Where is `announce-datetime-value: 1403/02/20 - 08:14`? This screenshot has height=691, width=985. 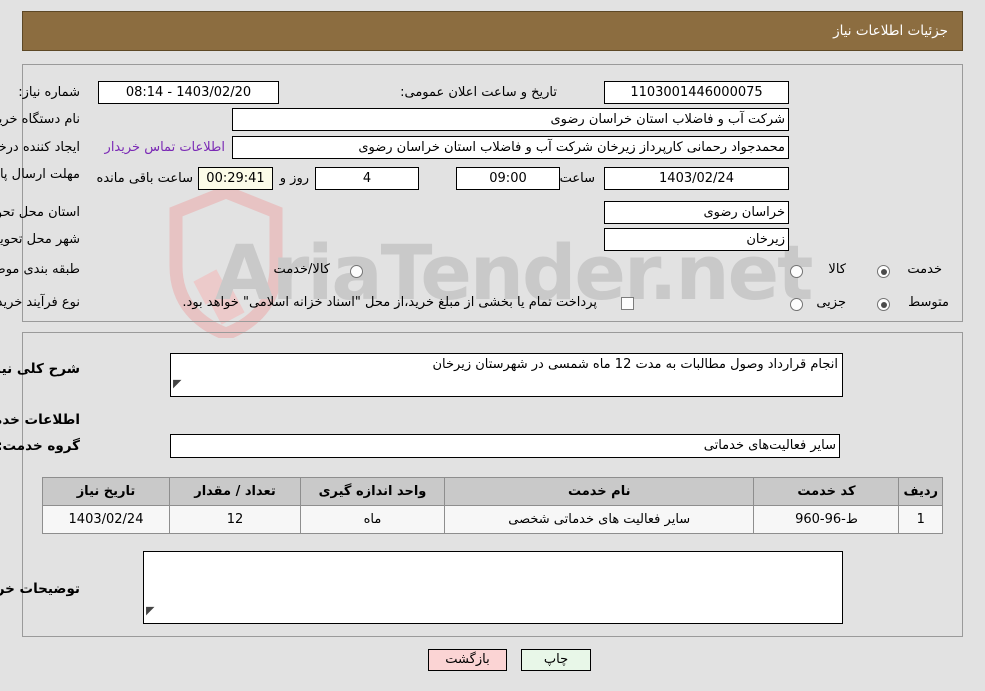 announce-datetime-value: 1403/02/20 - 08:14 is located at coordinates (188, 92).